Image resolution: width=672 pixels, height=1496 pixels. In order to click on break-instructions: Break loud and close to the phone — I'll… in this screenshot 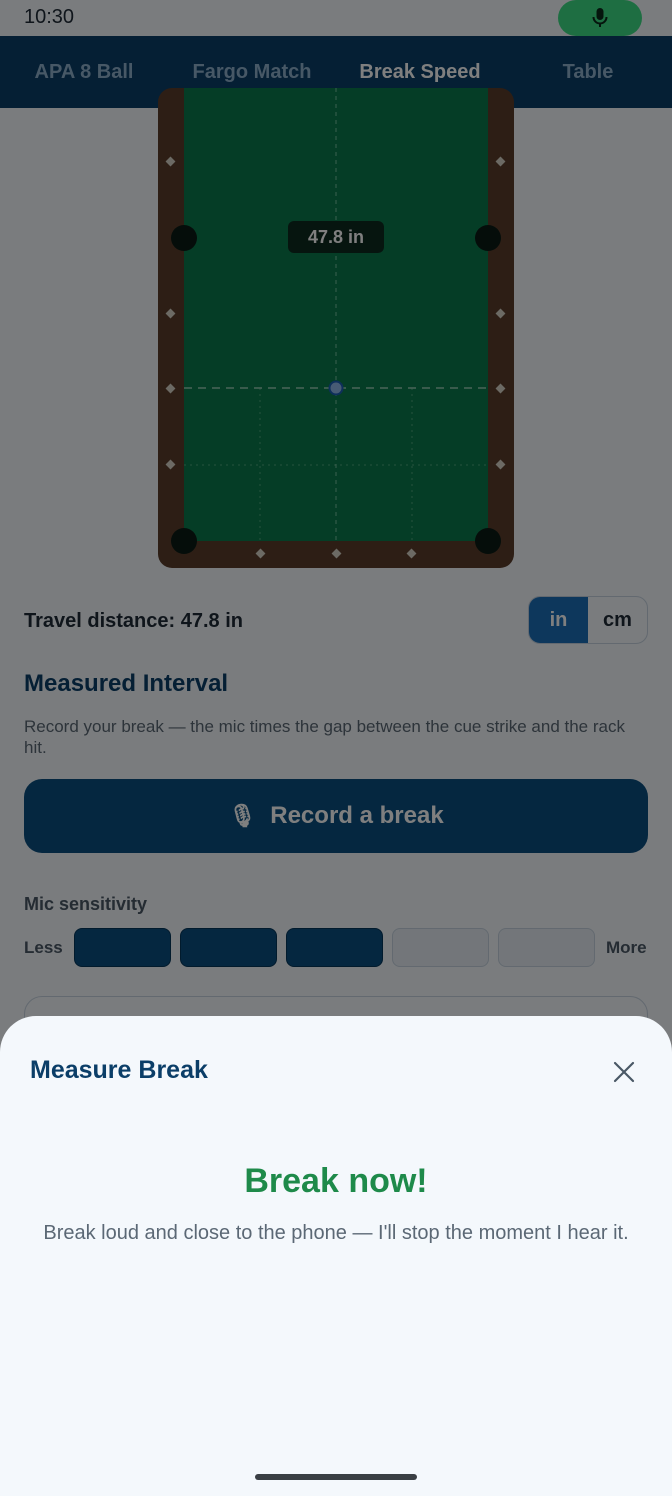, I will do `click(336, 1233)`.